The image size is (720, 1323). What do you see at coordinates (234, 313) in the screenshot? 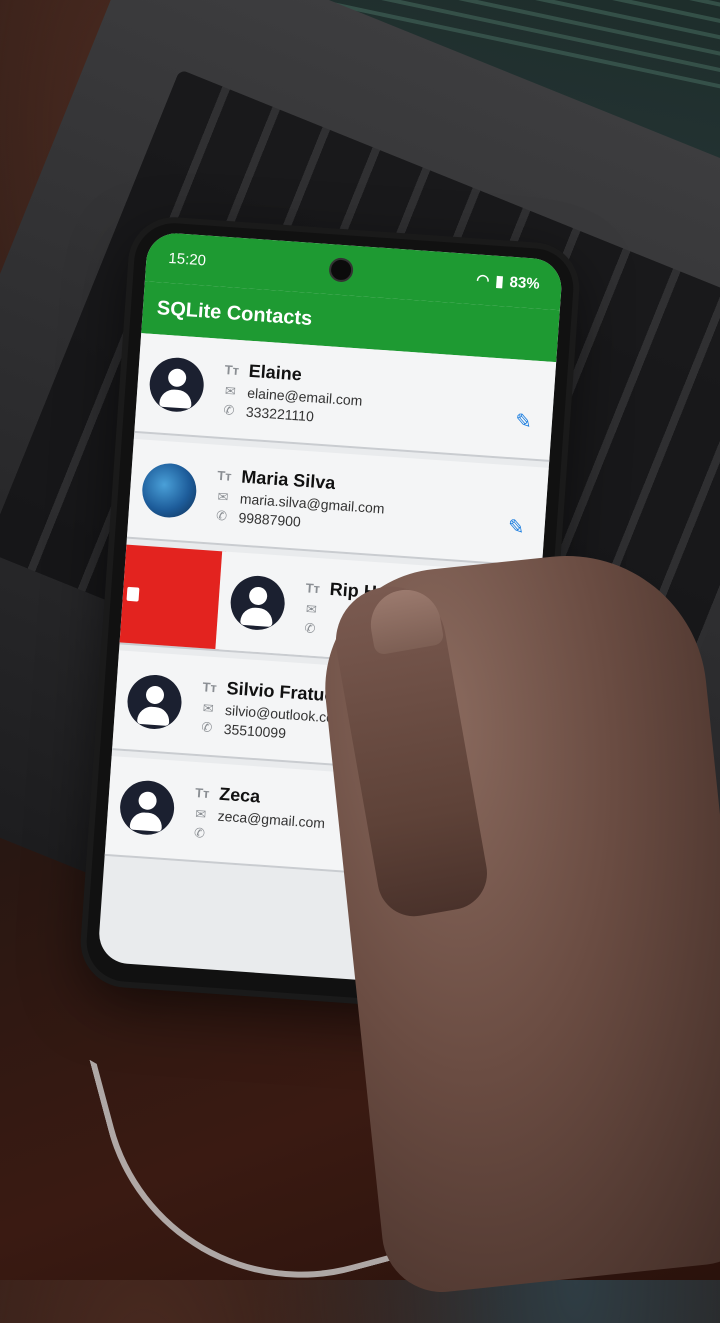
I see `app-title: SQLite Contacts` at bounding box center [234, 313].